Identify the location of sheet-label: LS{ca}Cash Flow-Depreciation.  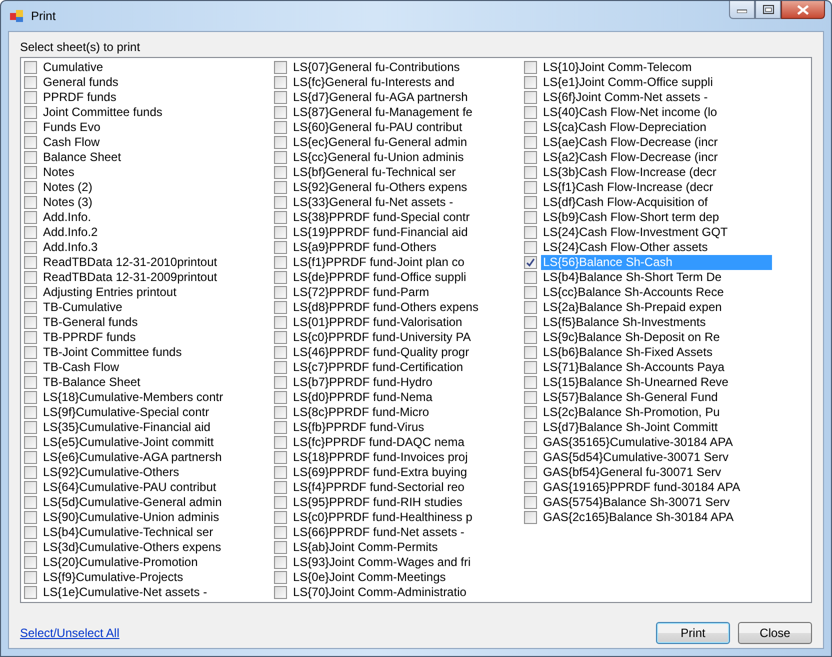
(624, 127).